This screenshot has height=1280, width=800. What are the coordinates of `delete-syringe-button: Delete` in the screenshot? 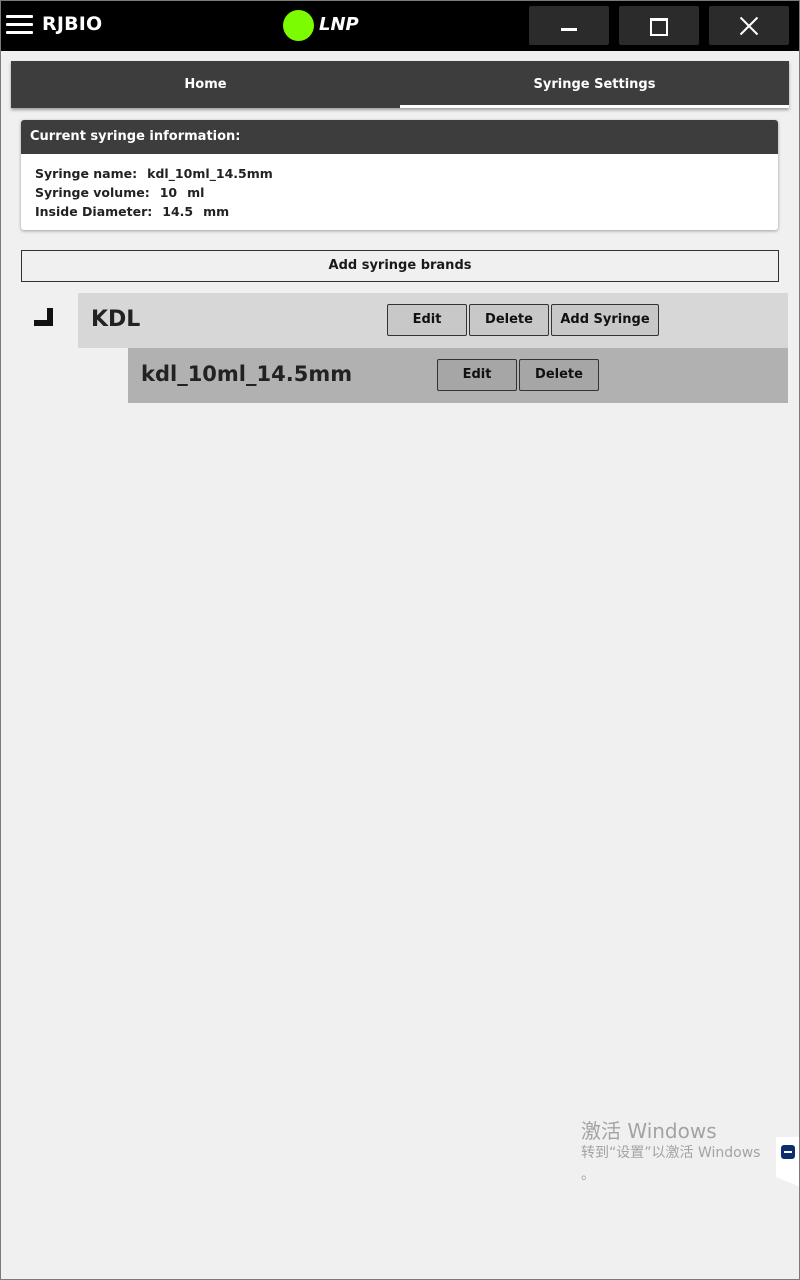 It's located at (559, 375).